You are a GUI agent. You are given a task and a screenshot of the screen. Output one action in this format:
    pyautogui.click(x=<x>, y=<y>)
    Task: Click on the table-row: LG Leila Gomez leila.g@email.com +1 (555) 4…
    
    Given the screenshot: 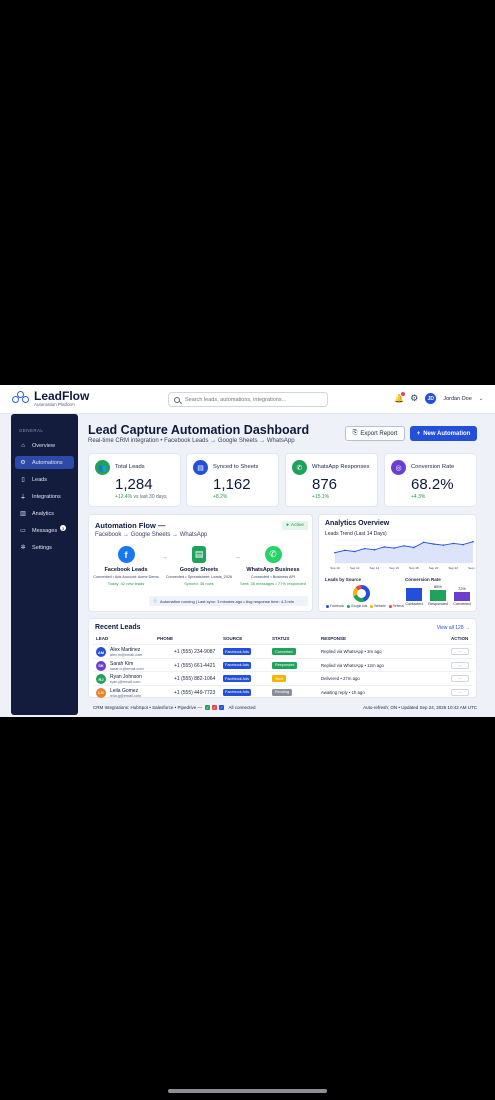 What is the action you would take?
    pyautogui.click(x=283, y=691)
    